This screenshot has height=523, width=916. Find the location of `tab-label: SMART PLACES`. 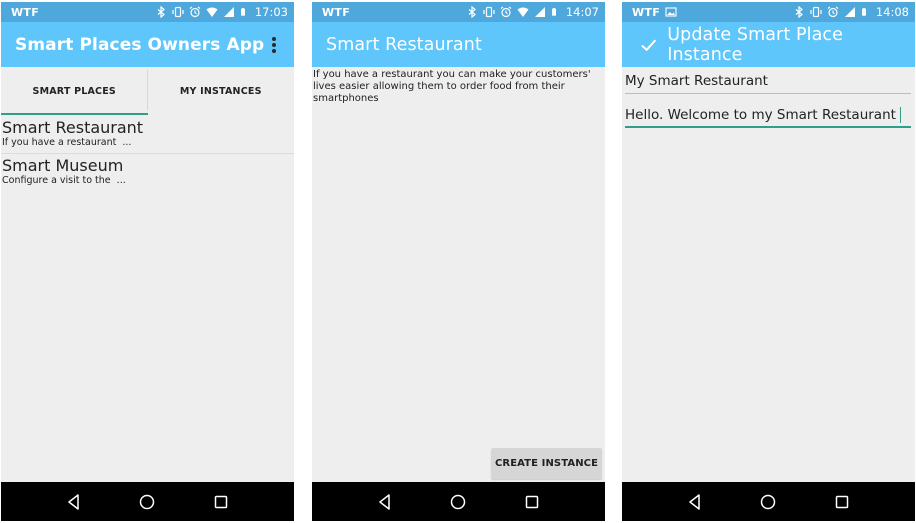

tab-label: SMART PLACES is located at coordinates (74, 91).